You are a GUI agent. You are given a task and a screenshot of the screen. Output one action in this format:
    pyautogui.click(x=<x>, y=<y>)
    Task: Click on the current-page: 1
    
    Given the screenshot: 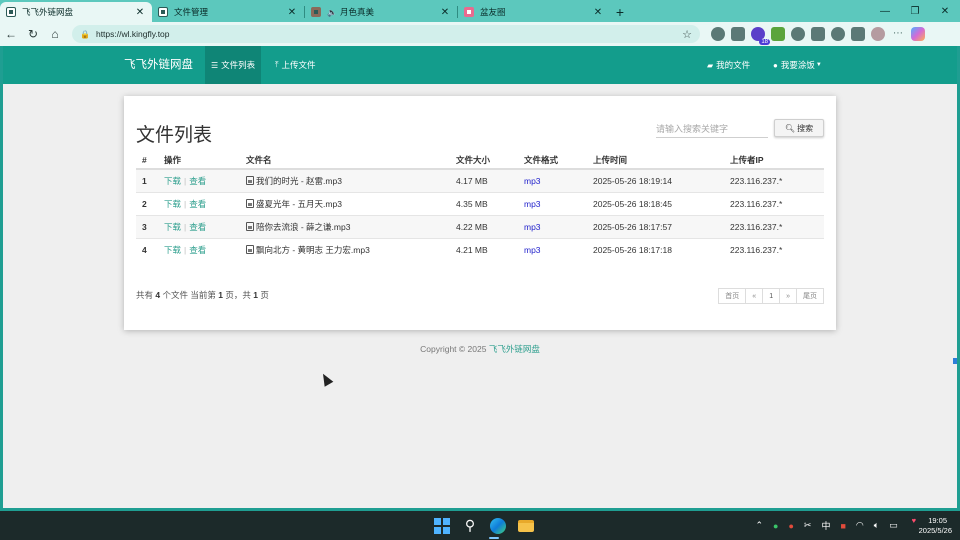 What is the action you would take?
    pyautogui.click(x=220, y=295)
    